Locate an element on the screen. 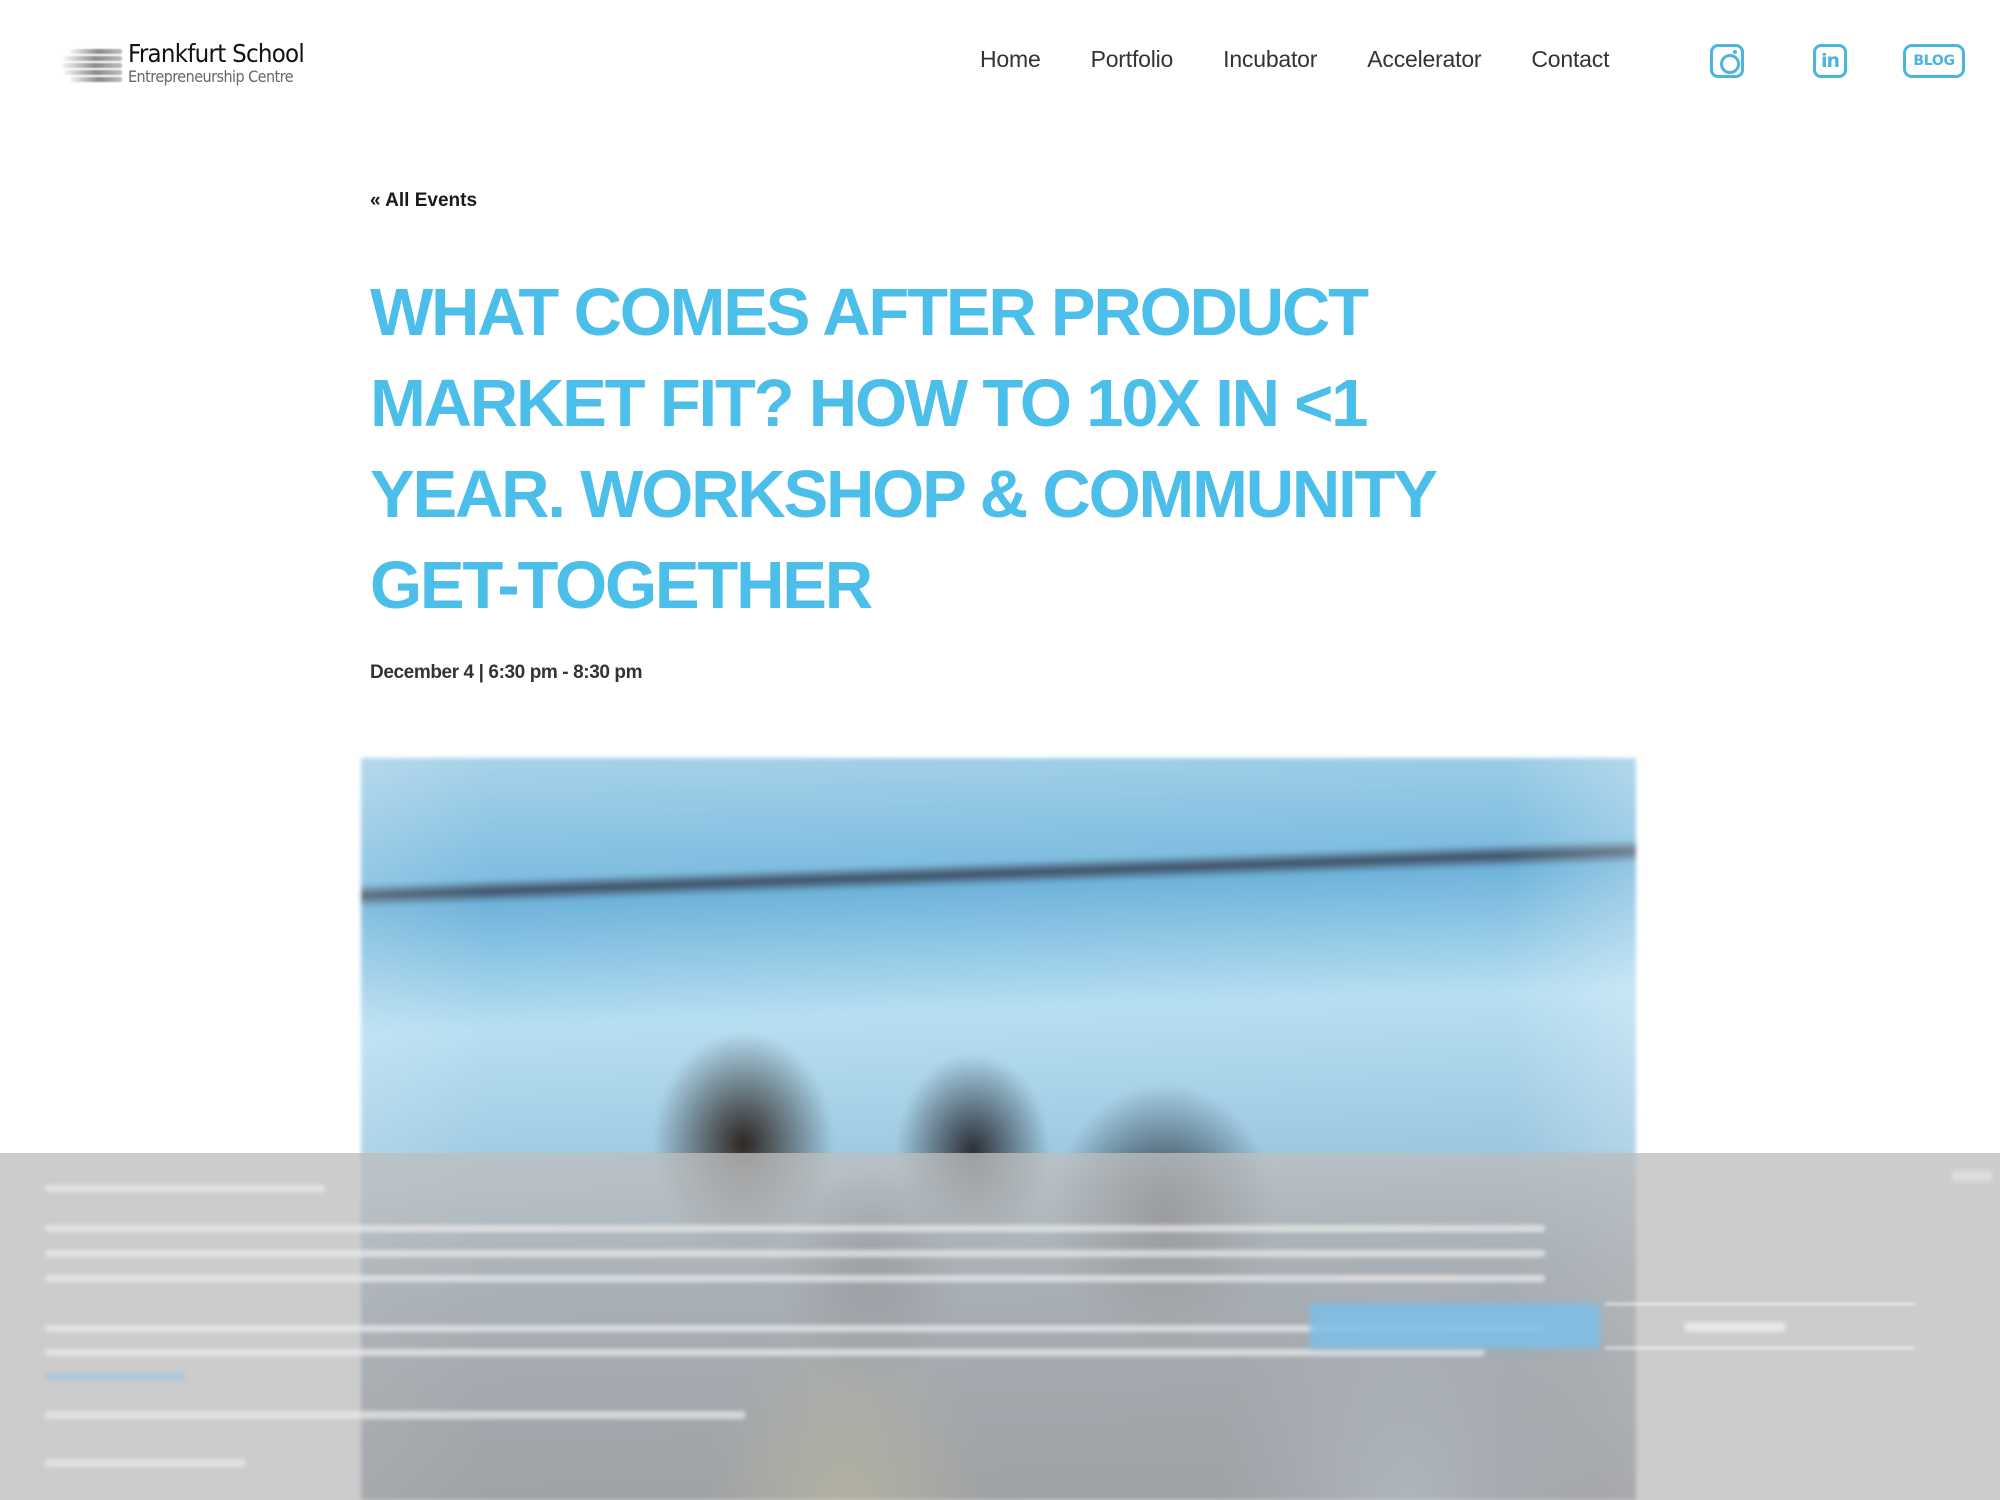  cookie-settings-button is located at coordinates (1760, 1326).